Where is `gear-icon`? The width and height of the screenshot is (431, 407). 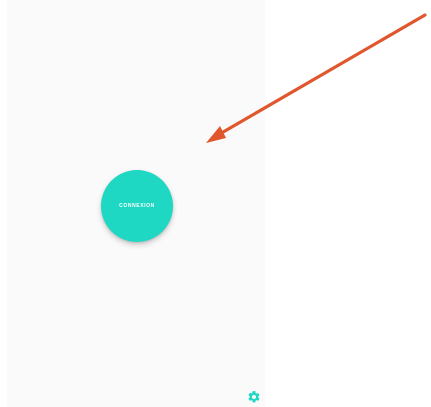 gear-icon is located at coordinates (254, 397).